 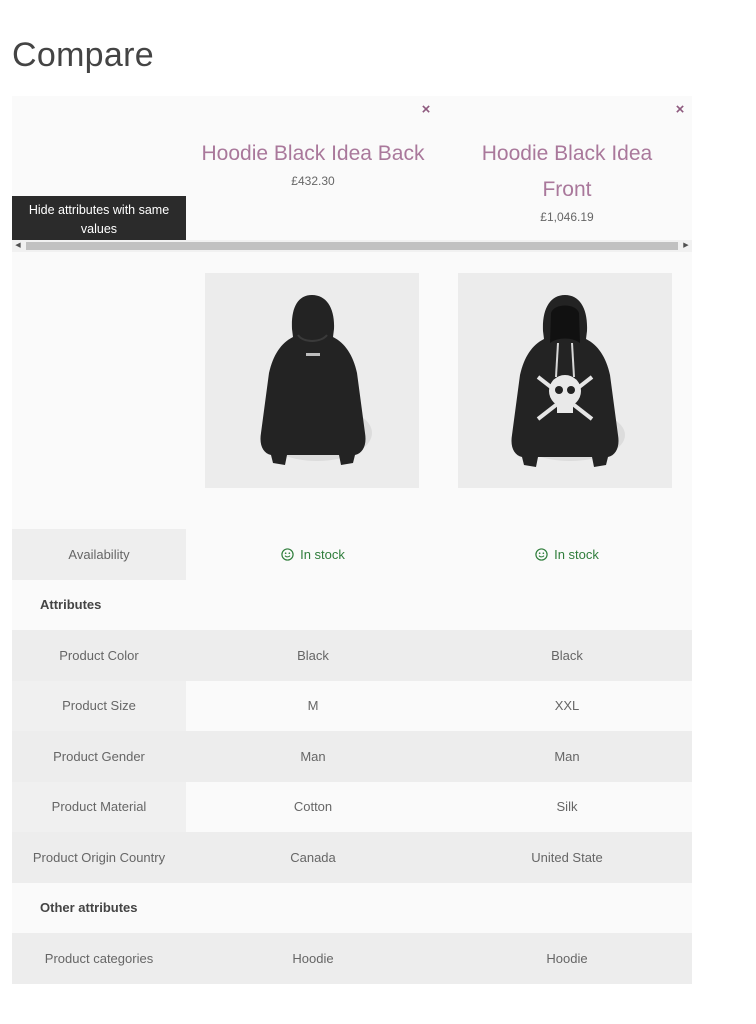 What do you see at coordinates (567, 172) in the screenshot?
I see `product-2-name: Hoodie Black Idea Front` at bounding box center [567, 172].